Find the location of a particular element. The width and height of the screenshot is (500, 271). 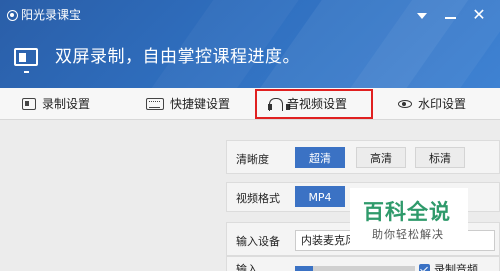

input-device-label: 输入设备 is located at coordinates (258, 241).